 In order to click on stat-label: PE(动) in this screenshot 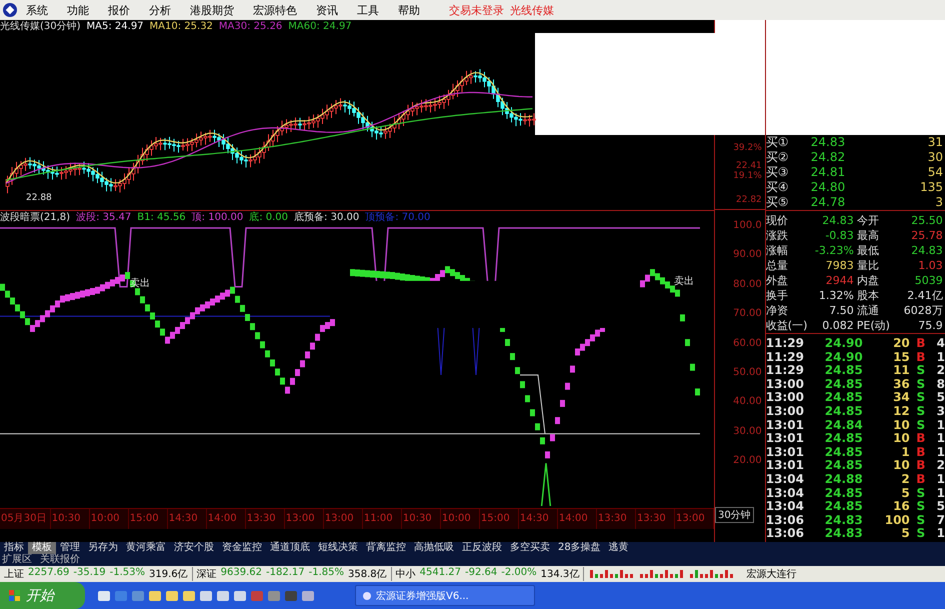, I will do `click(873, 325)`.